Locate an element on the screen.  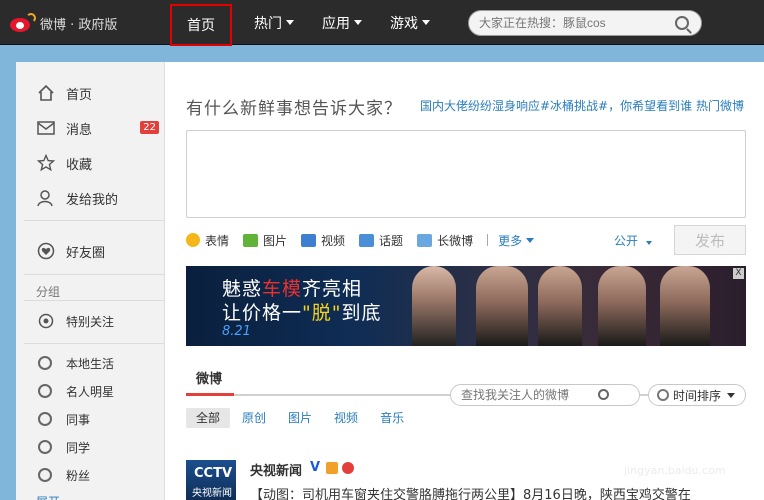
avatar-logo-text: CCTV is located at coordinates (213, 473).